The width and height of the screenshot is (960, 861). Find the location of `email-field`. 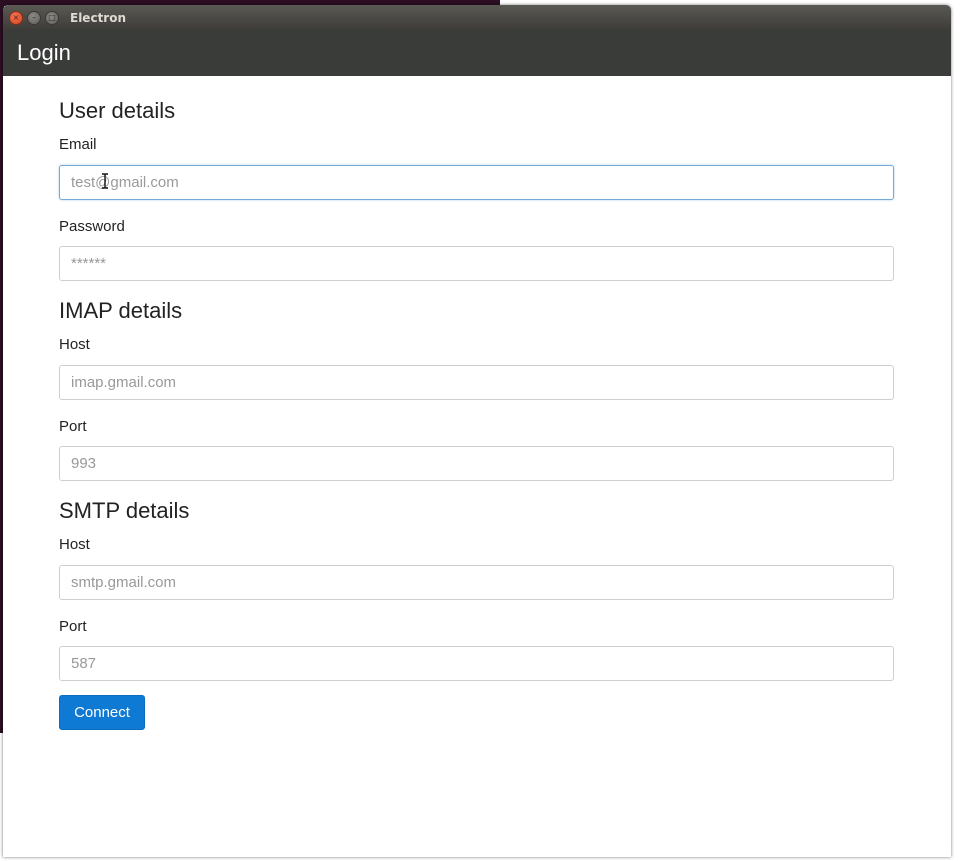

email-field is located at coordinates (476, 182).